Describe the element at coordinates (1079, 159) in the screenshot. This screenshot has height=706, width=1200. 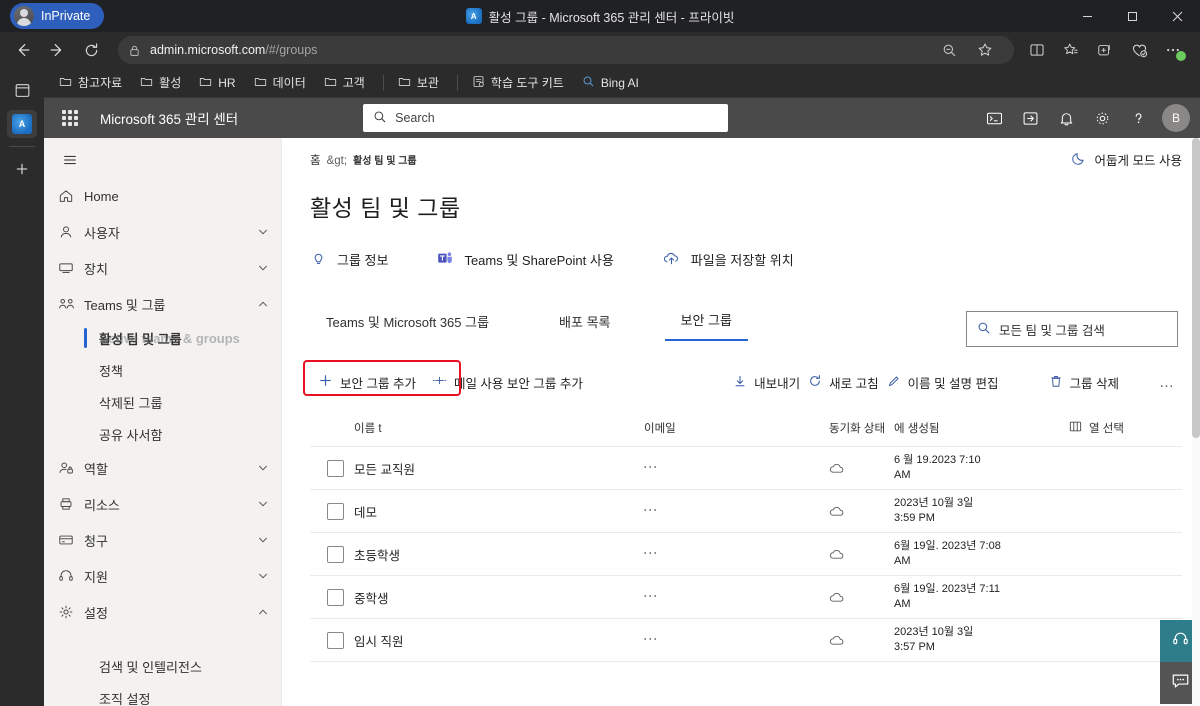
I see `moon-icon` at that location.